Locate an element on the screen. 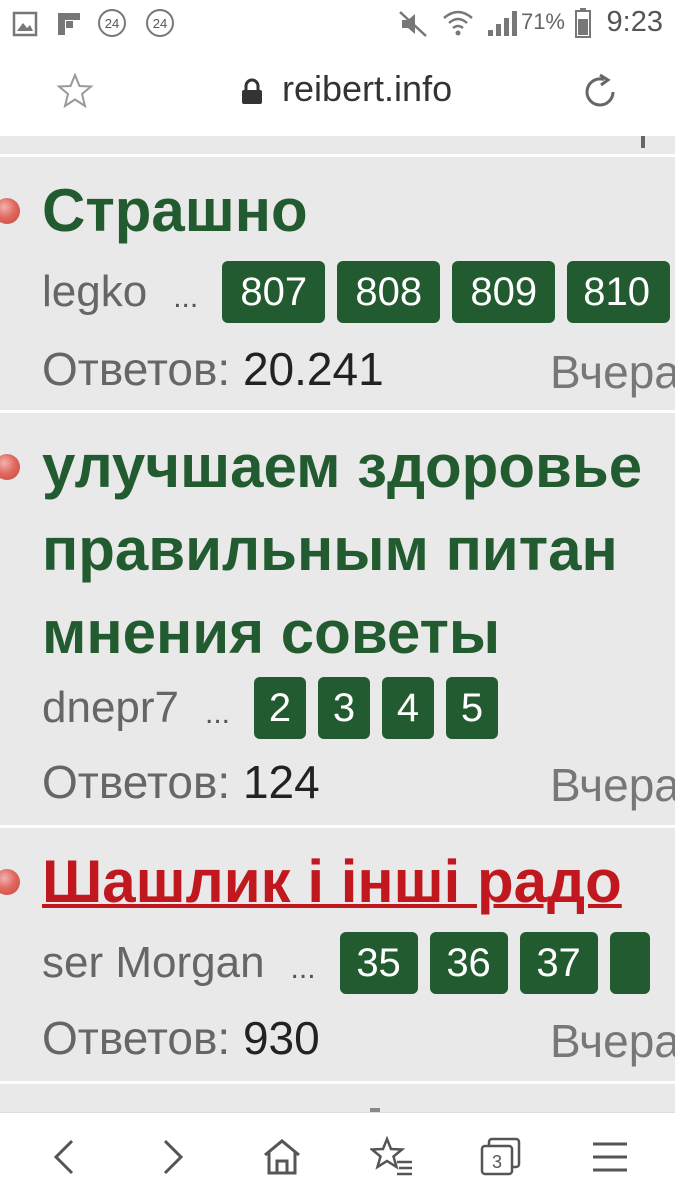 The width and height of the screenshot is (675, 1201). battery-percent: 71% is located at coordinates (542, 21).